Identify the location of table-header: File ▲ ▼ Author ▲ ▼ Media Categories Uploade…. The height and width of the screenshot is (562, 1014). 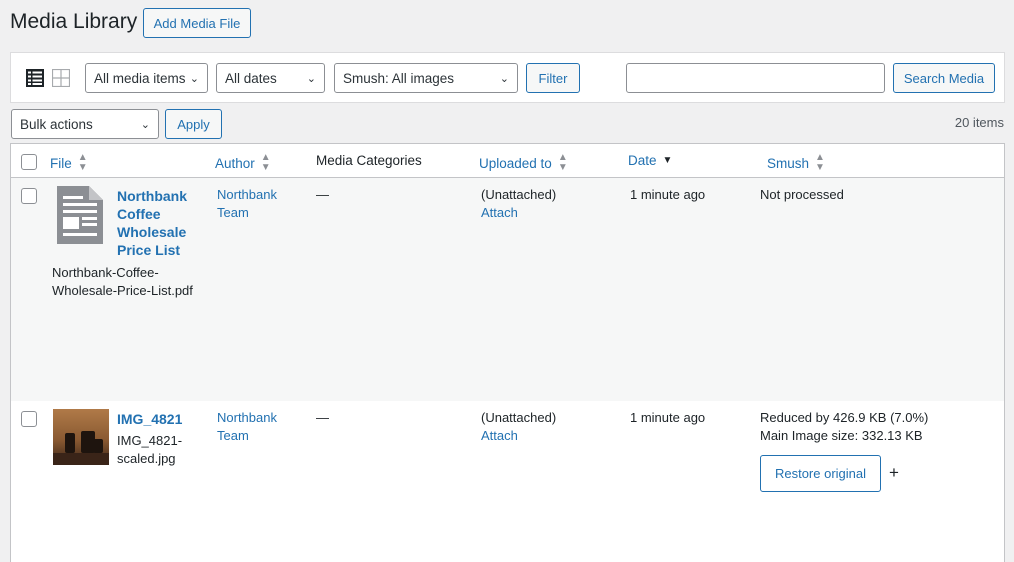
(507, 161).